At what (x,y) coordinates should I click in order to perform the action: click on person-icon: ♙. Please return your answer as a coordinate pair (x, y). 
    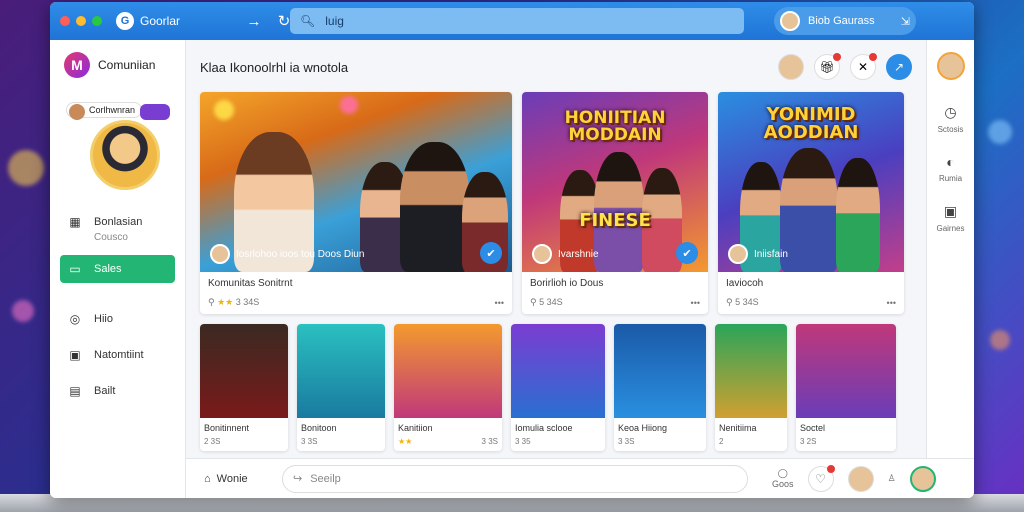
    Looking at the image, I should click on (892, 478).